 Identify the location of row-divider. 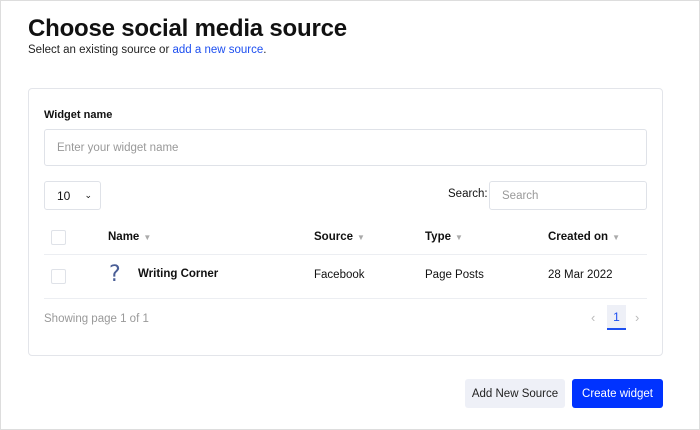
(345, 298).